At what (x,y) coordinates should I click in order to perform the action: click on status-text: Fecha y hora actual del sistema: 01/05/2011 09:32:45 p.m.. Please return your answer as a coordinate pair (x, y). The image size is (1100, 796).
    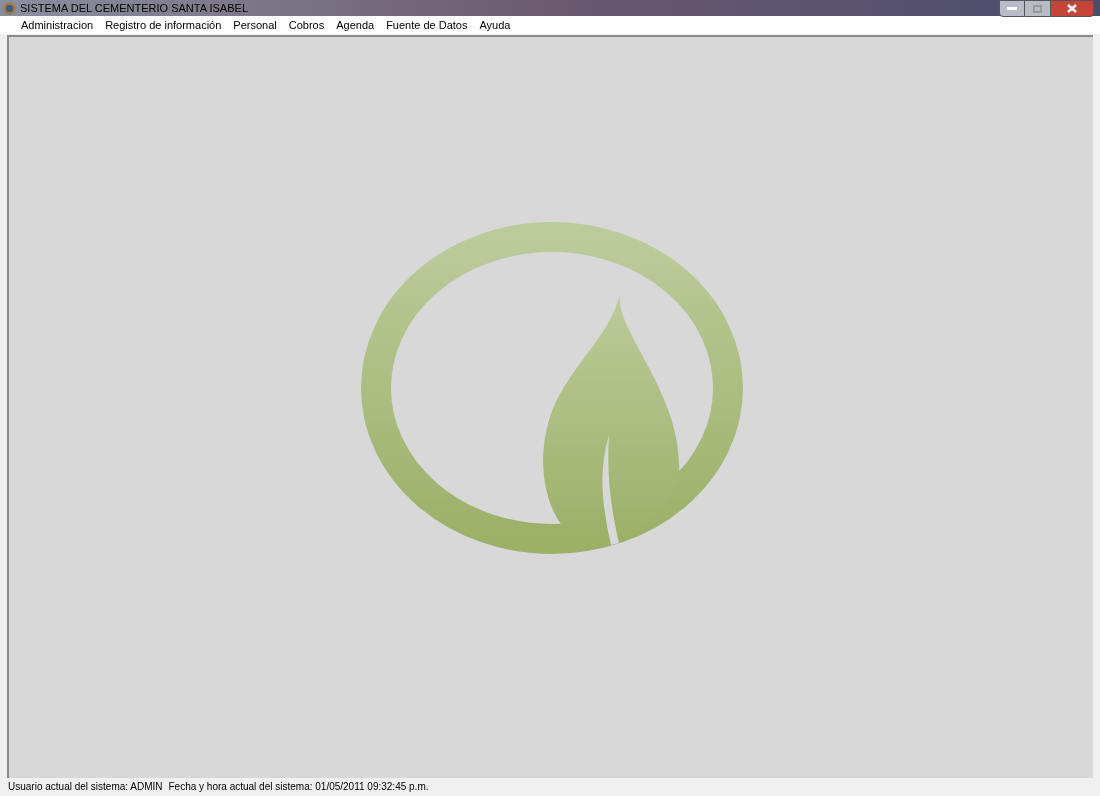
    Looking at the image, I should click on (298, 787).